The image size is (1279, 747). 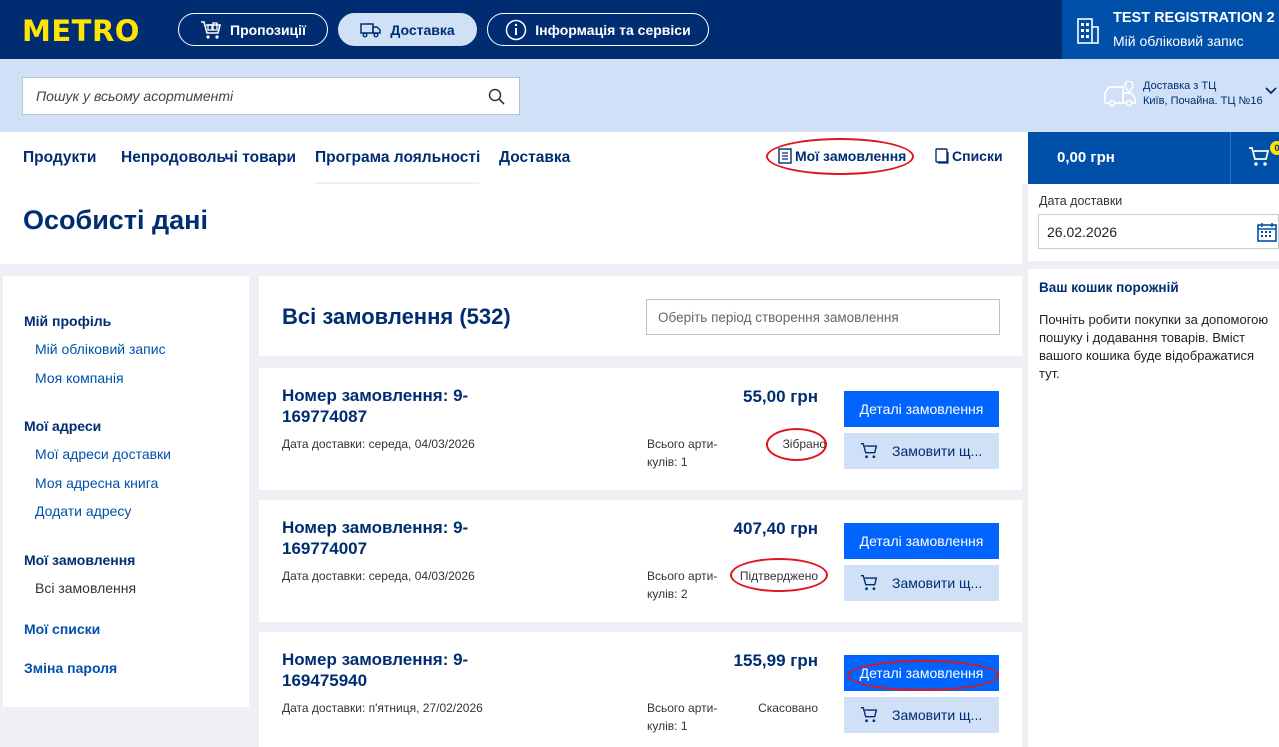 What do you see at coordinates (396, 316) in the screenshot?
I see `orders-title: Всі замовлення (532)` at bounding box center [396, 316].